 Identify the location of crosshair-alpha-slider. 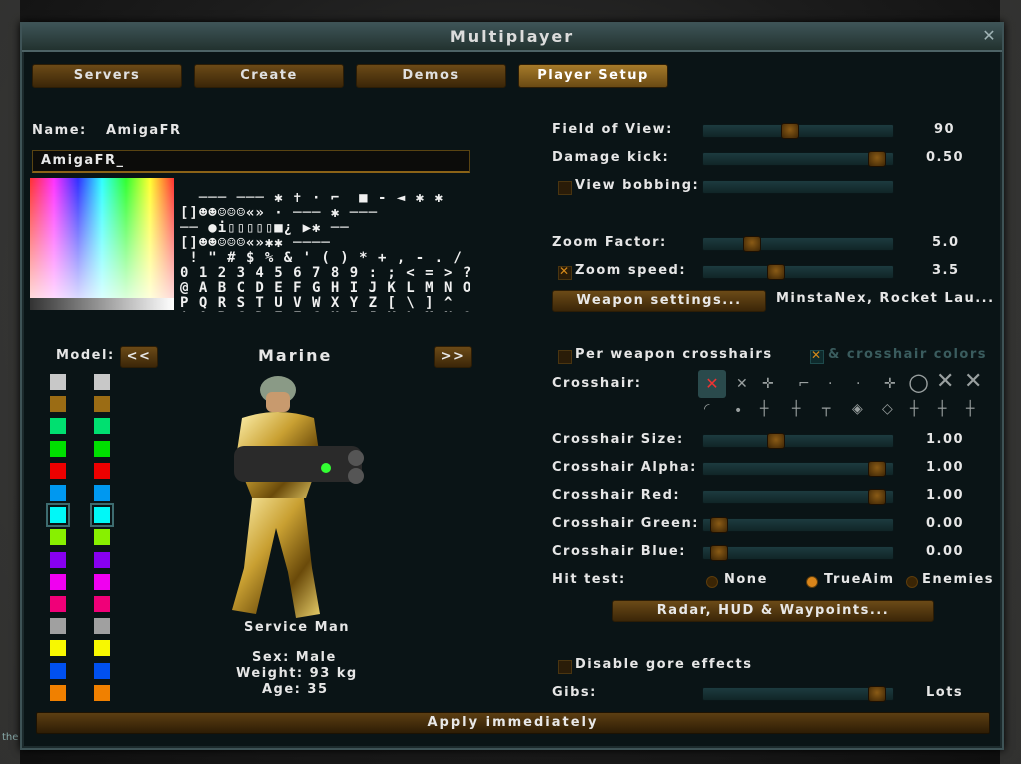
(798, 469).